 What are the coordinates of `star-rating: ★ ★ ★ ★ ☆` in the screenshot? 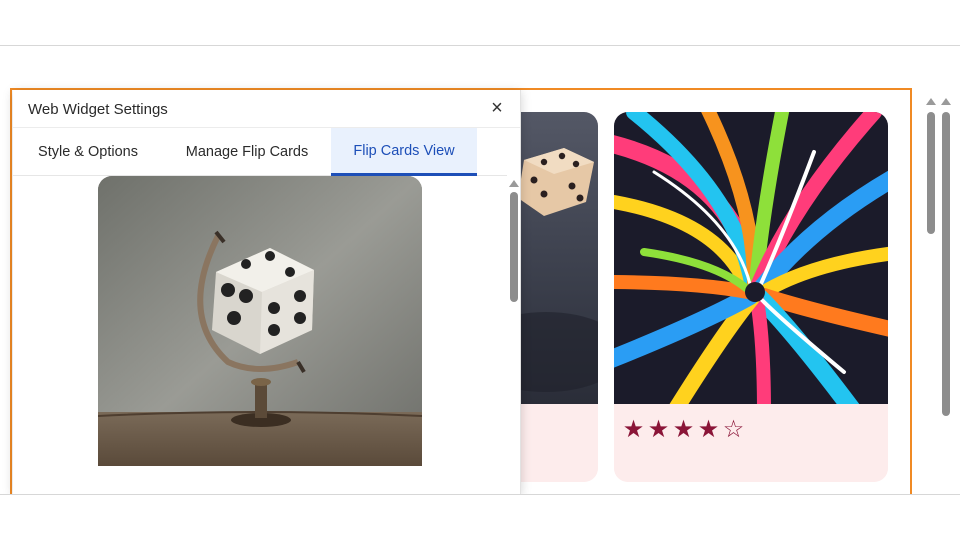 It's located at (683, 430).